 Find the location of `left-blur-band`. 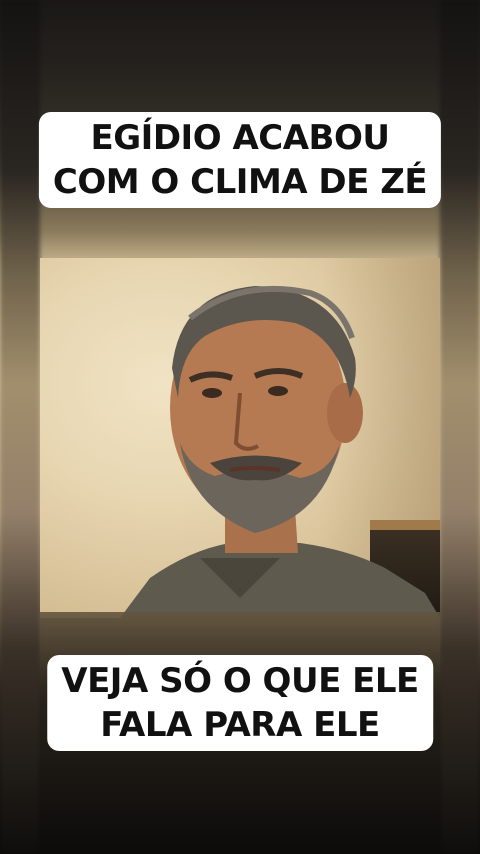

left-blur-band is located at coordinates (20, 427).